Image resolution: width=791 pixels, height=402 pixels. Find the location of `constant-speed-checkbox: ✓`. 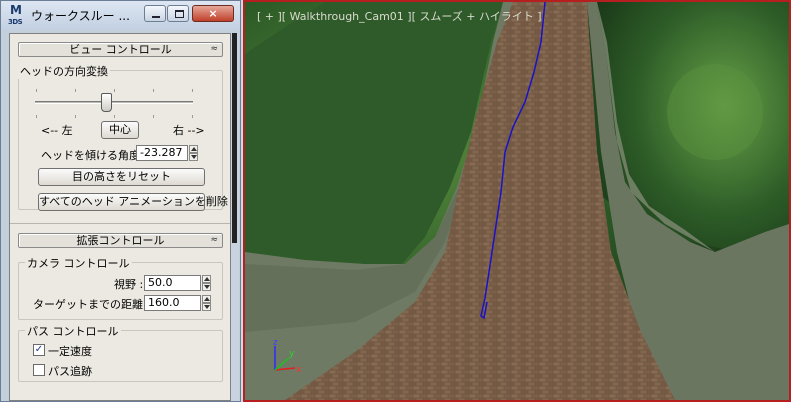

constant-speed-checkbox: ✓ is located at coordinates (39, 350).